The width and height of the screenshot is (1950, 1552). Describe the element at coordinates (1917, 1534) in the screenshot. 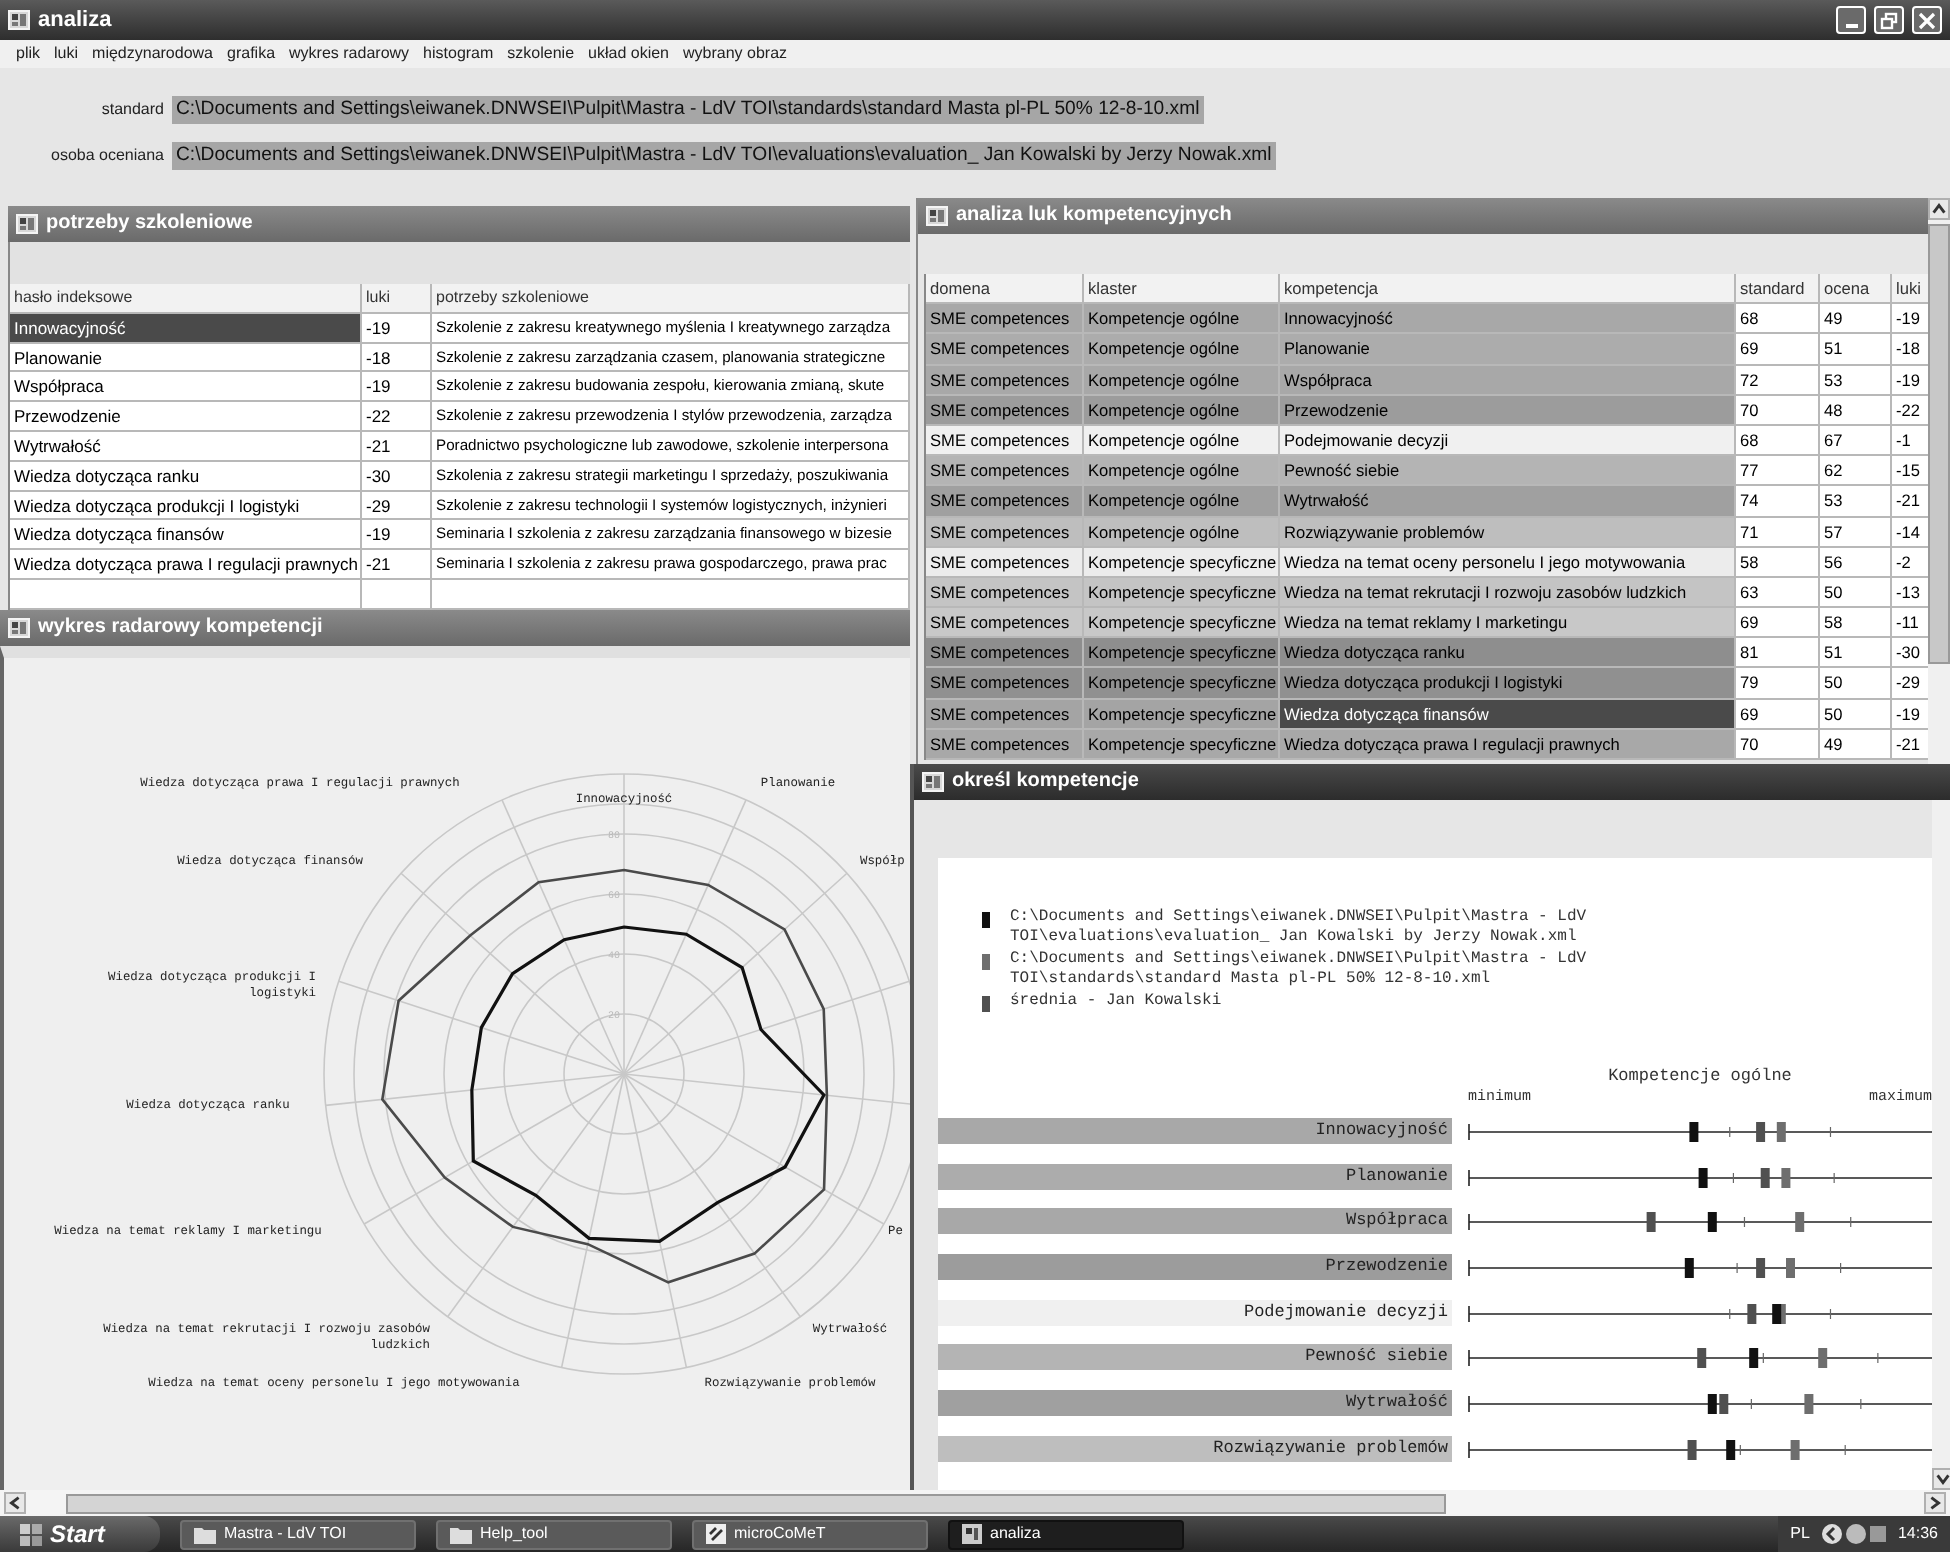

I see `clock: 14:36` at that location.